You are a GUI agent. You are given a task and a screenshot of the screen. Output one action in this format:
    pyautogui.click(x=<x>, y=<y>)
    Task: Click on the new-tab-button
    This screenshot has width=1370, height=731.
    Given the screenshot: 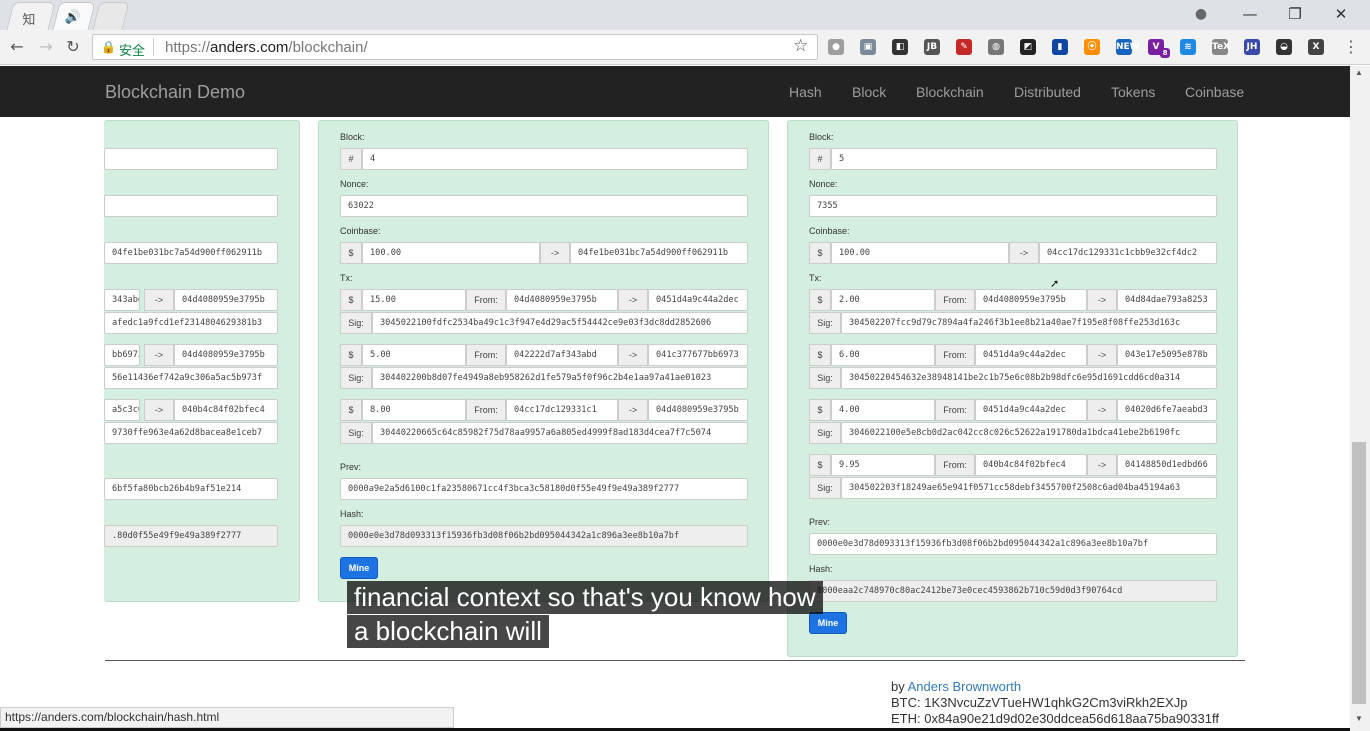 What is the action you would take?
    pyautogui.click(x=111, y=16)
    